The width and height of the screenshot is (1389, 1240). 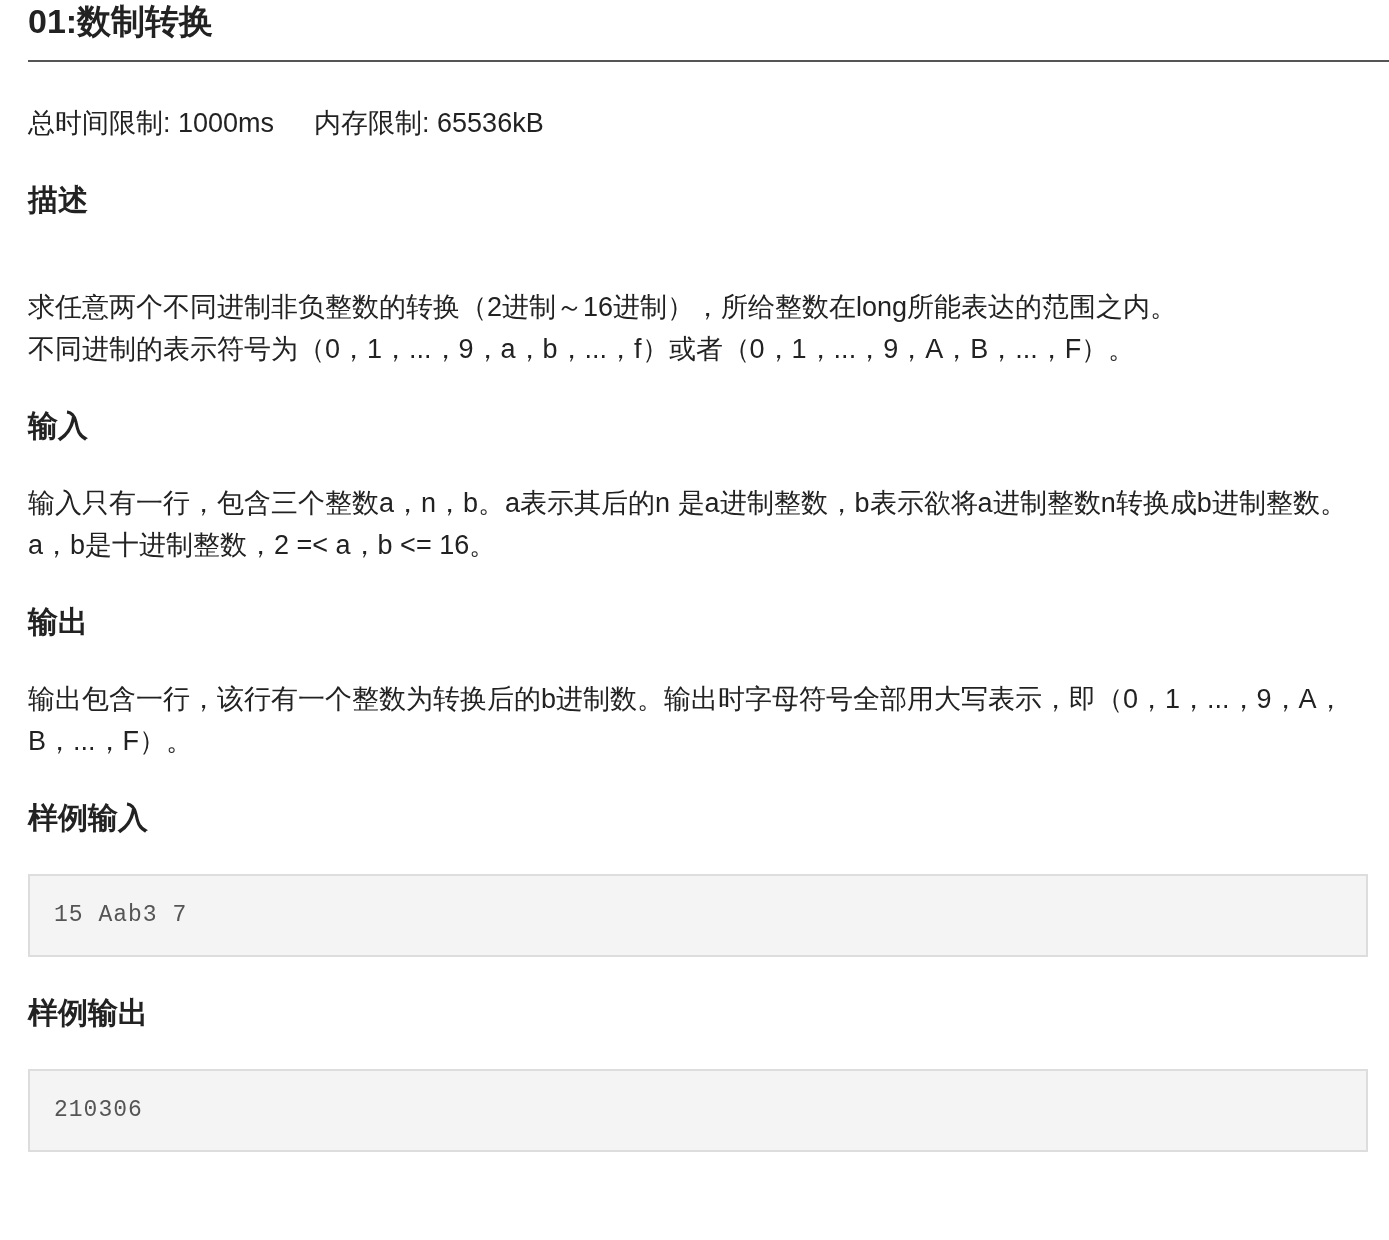 What do you see at coordinates (88, 1013) in the screenshot?
I see `section-heading: 样例输出` at bounding box center [88, 1013].